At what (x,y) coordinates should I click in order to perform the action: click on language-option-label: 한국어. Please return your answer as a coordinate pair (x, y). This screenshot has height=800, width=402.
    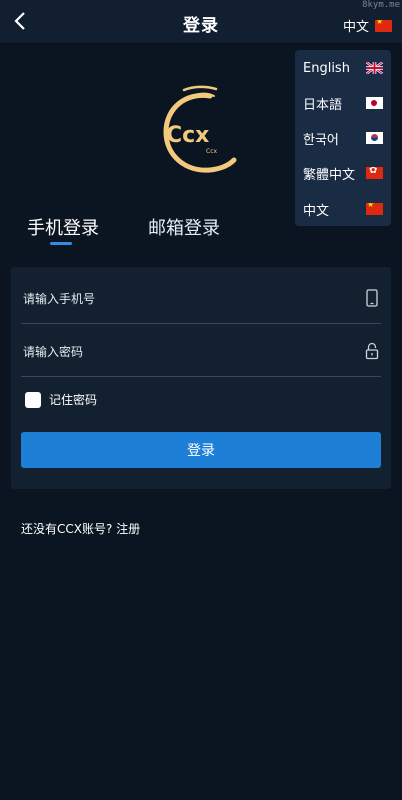
    Looking at the image, I should click on (321, 140).